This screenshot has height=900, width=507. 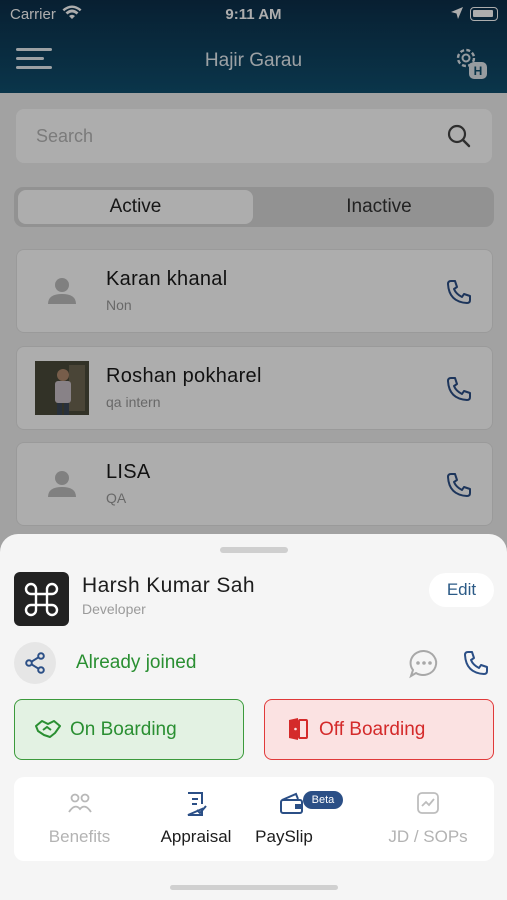 I want to click on tile-label: JD / SOPs, so click(x=428, y=836).